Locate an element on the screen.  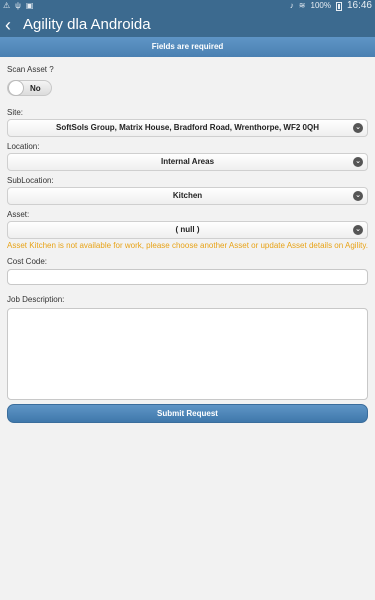
sublocation-select: Kitchen ⌄ is located at coordinates (187, 196).